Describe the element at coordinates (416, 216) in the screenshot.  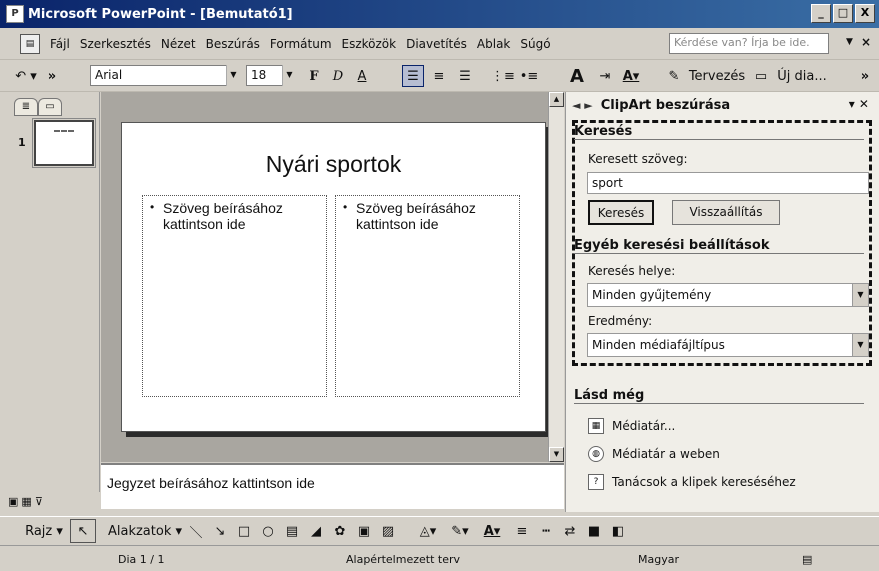
I see `right-placeholder-text: Szöveg beírásához kattintson ide` at that location.